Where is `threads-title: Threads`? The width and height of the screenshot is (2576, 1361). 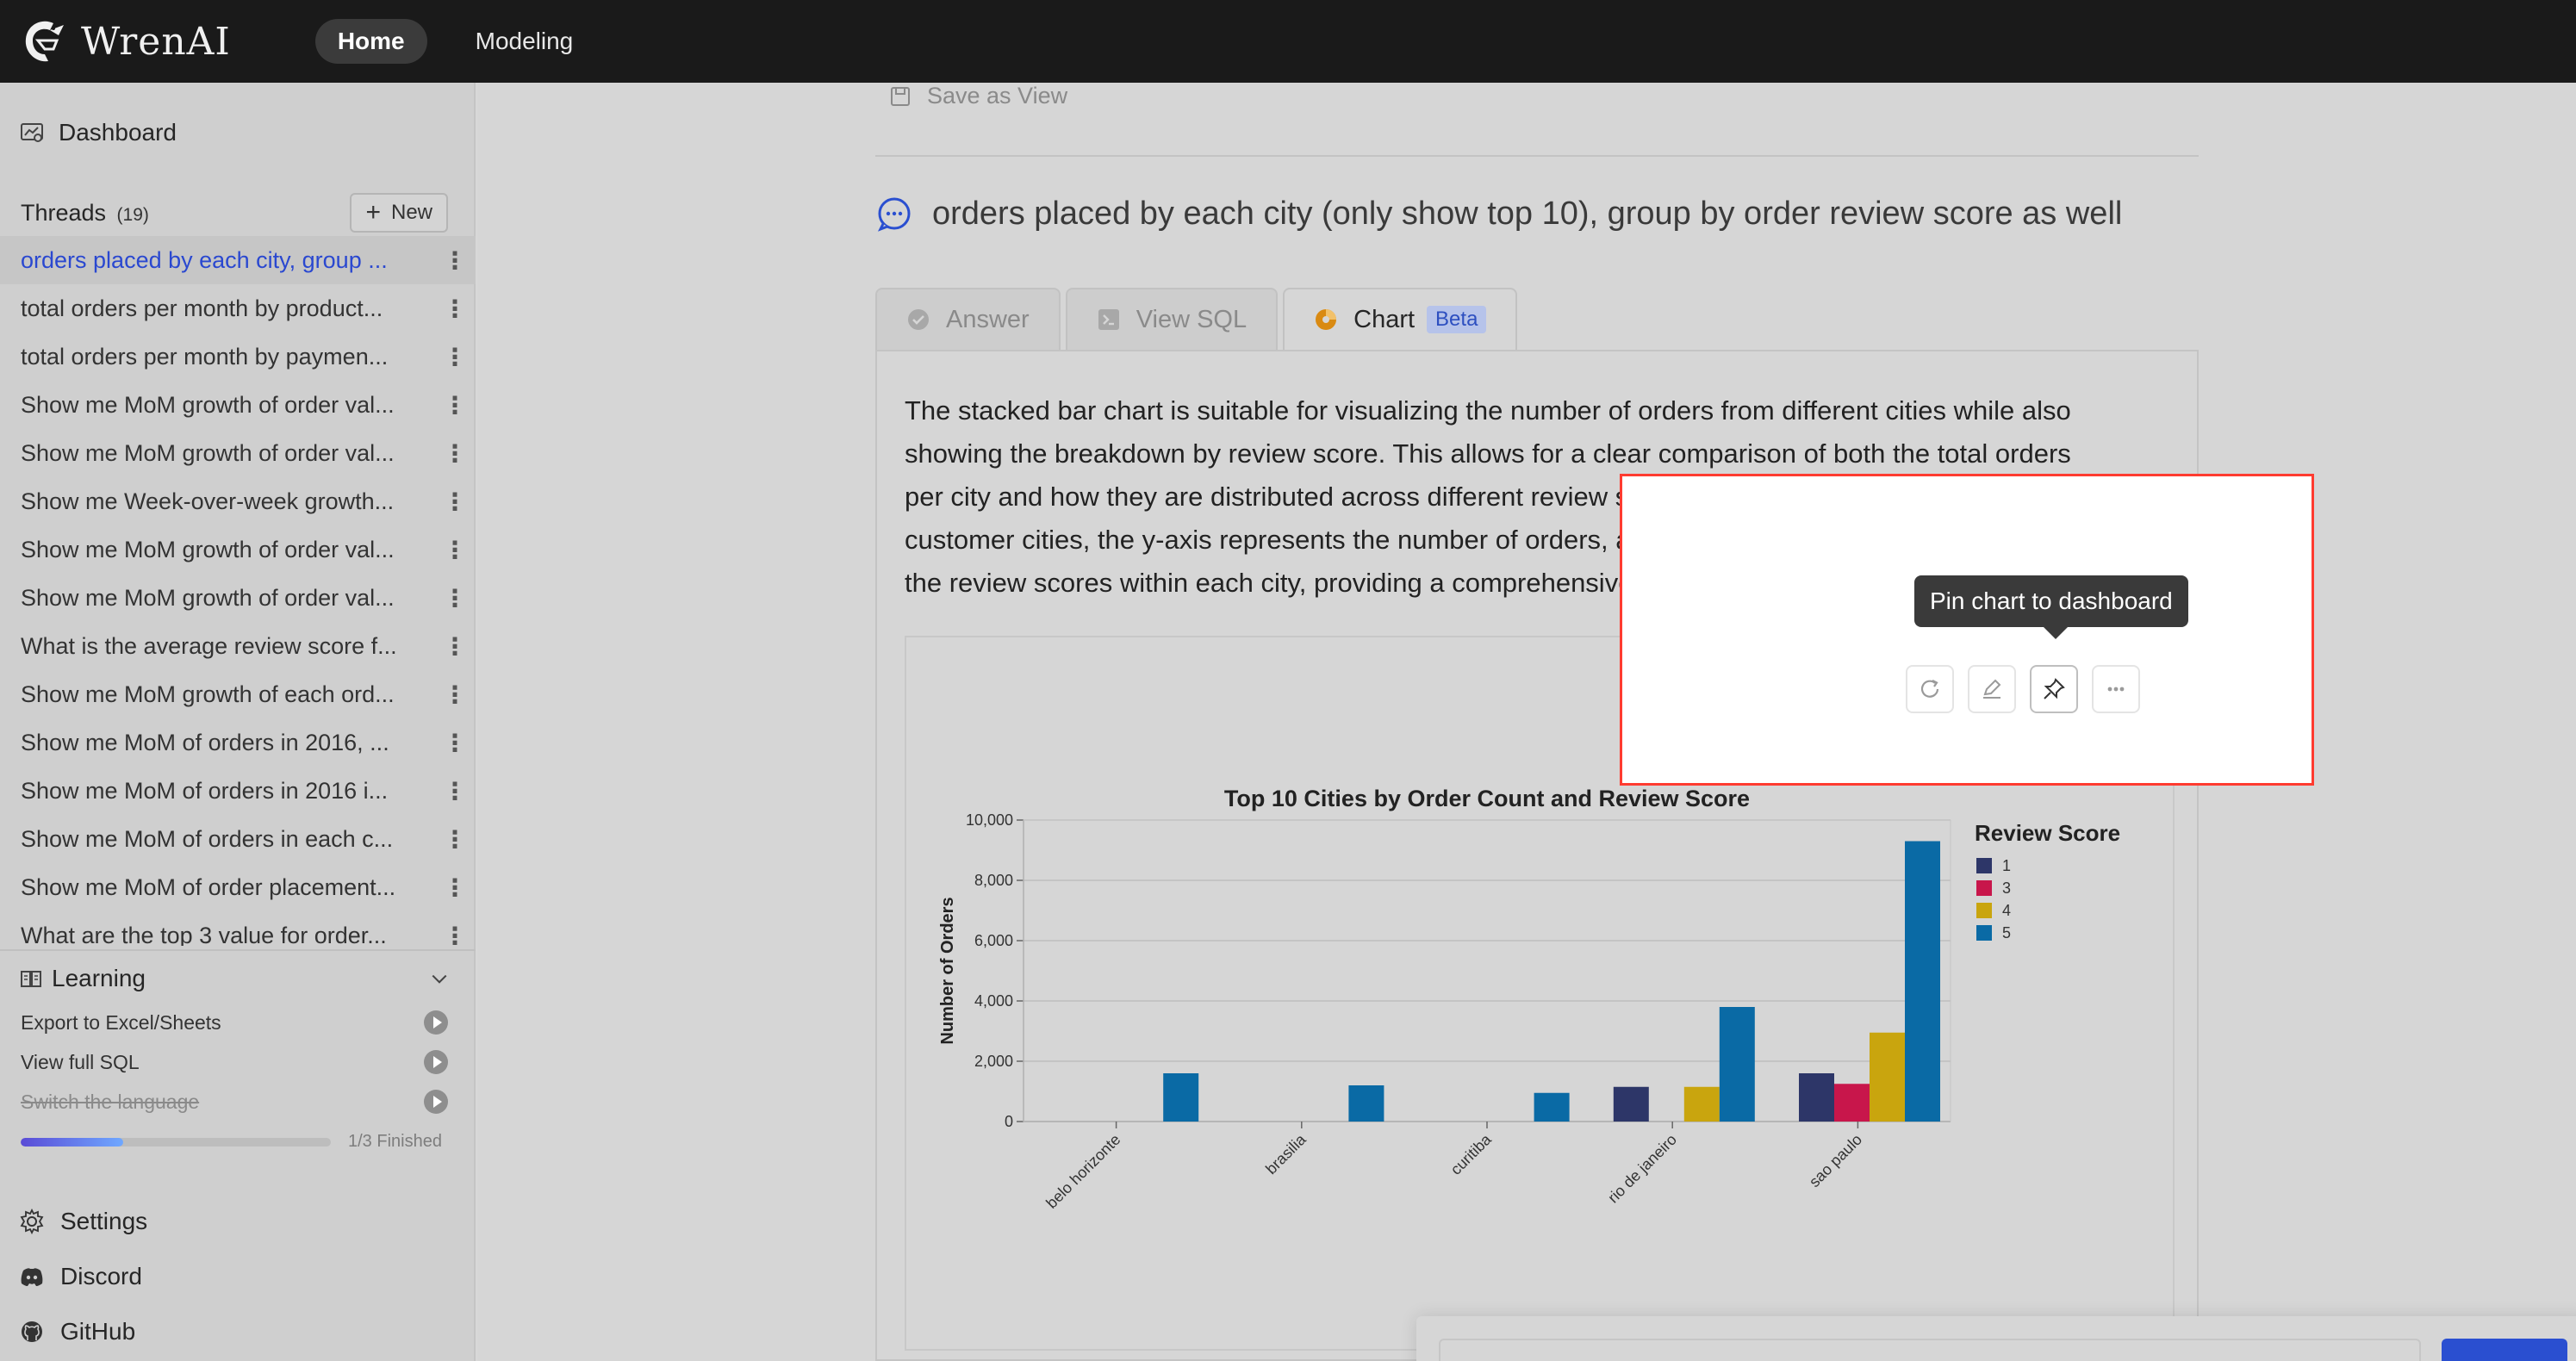
threads-title: Threads is located at coordinates (64, 213).